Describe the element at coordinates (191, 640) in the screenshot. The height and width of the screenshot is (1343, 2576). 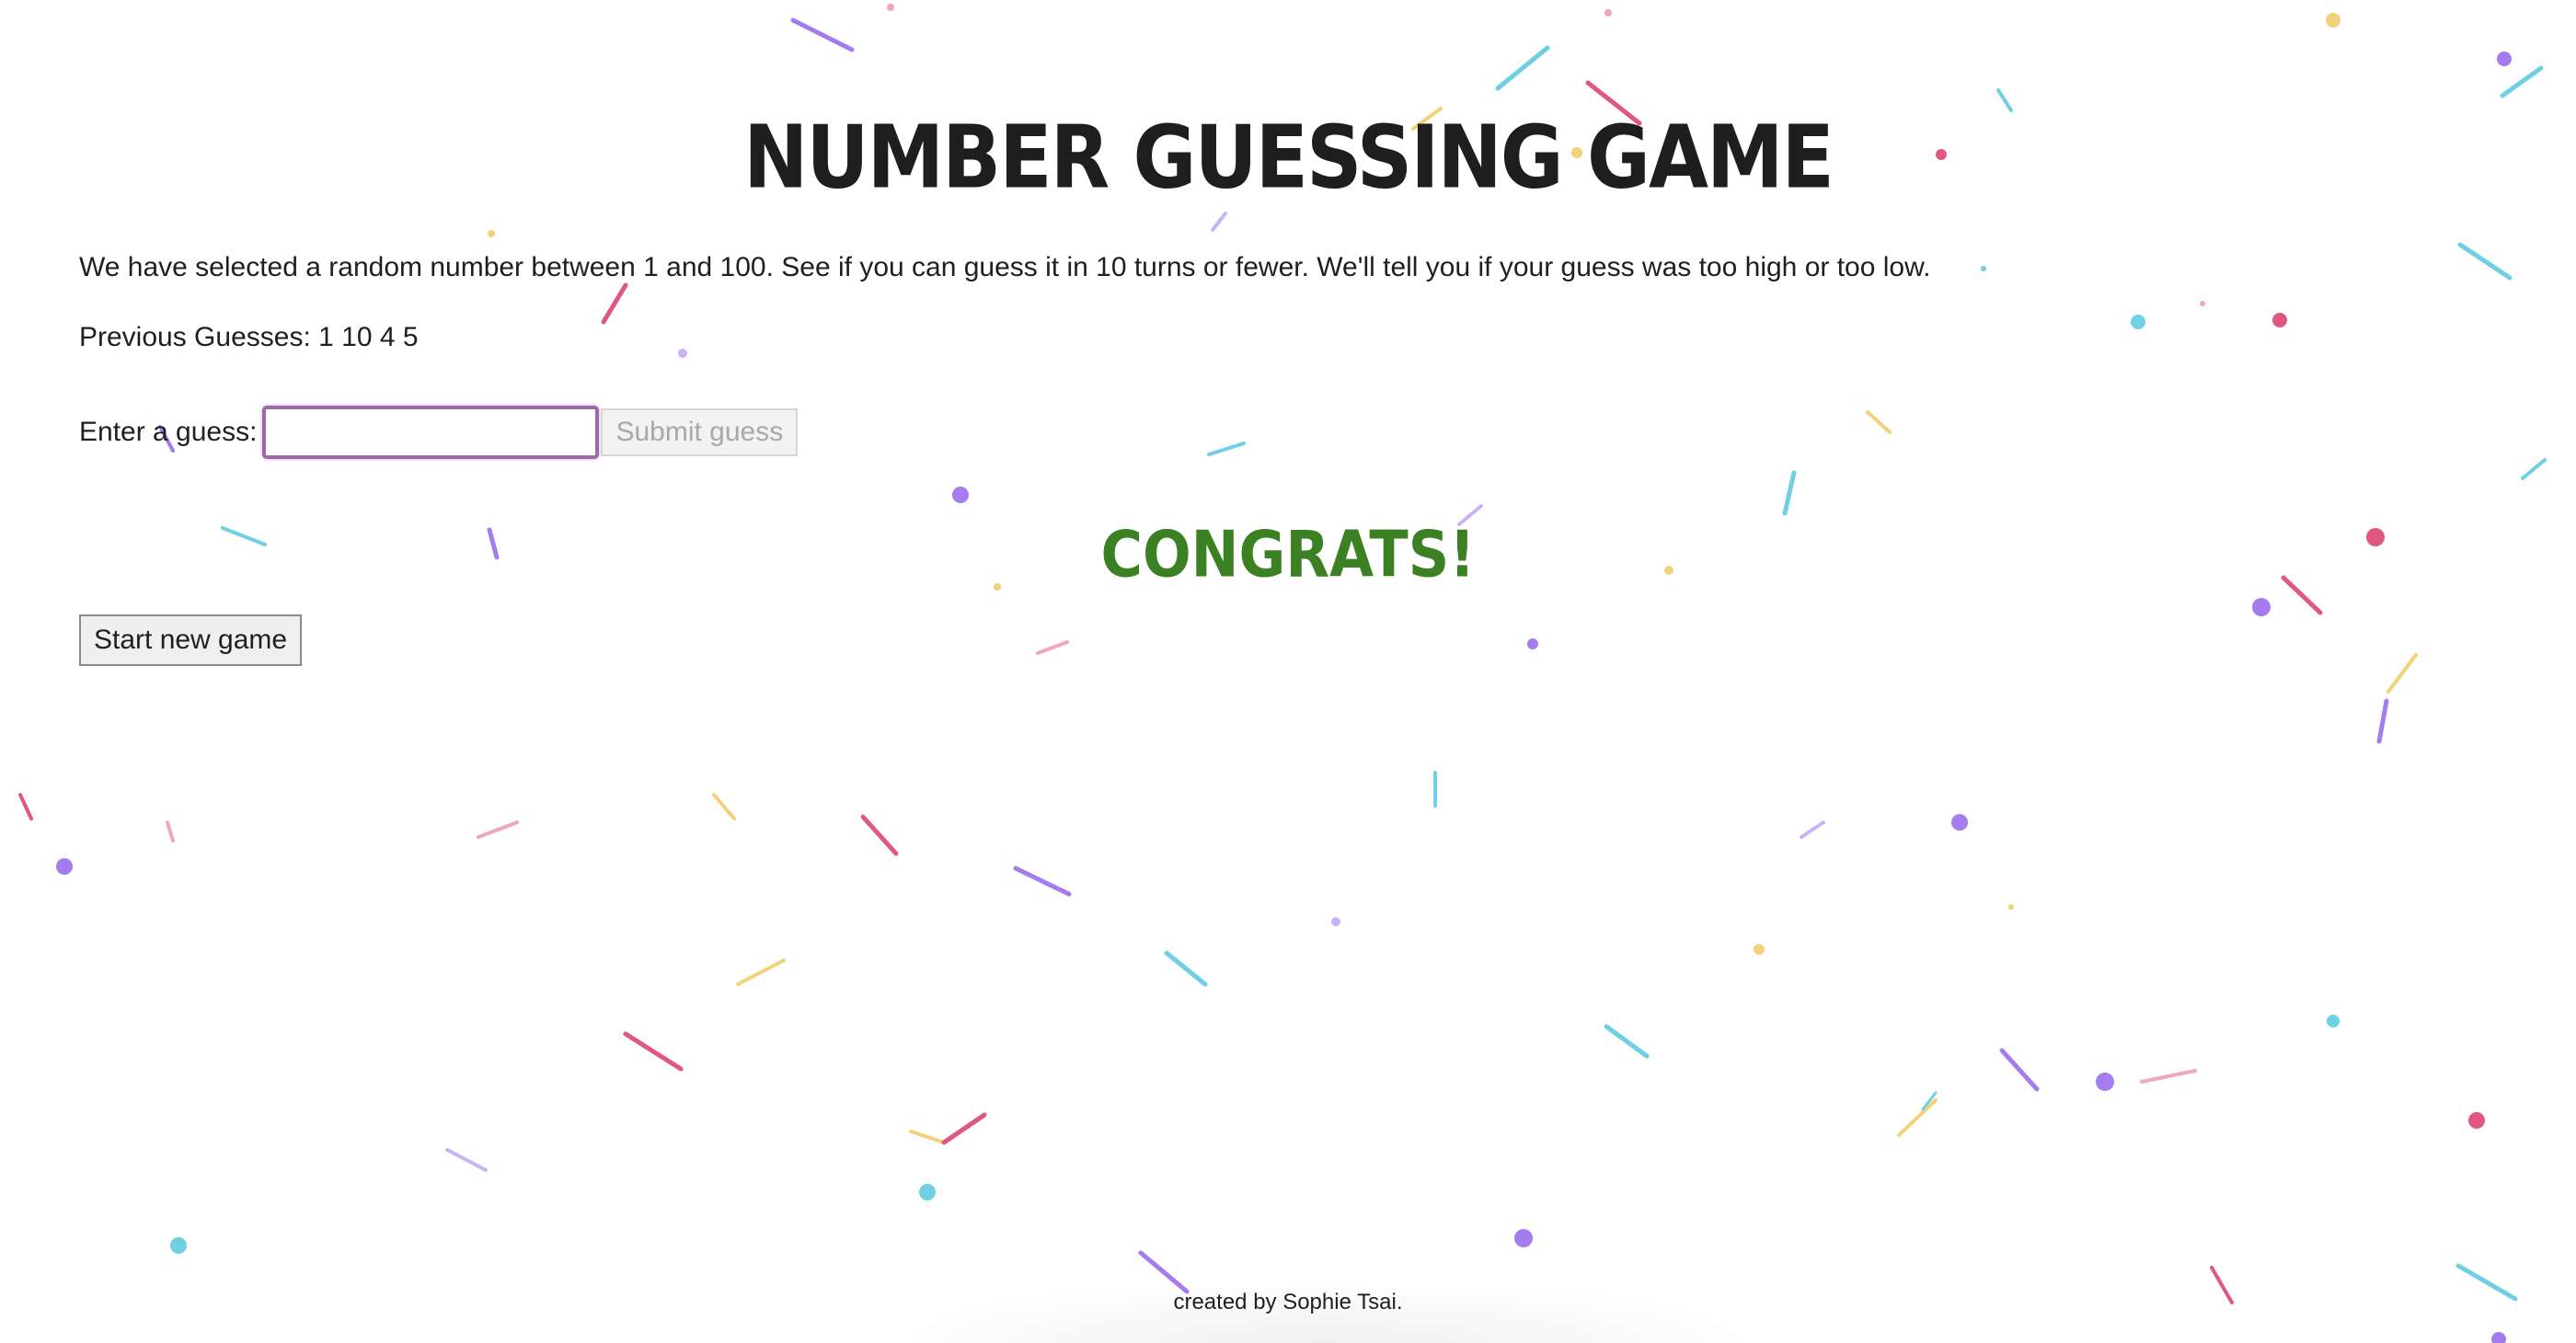
I see `start-new-game-button: Start new game` at that location.